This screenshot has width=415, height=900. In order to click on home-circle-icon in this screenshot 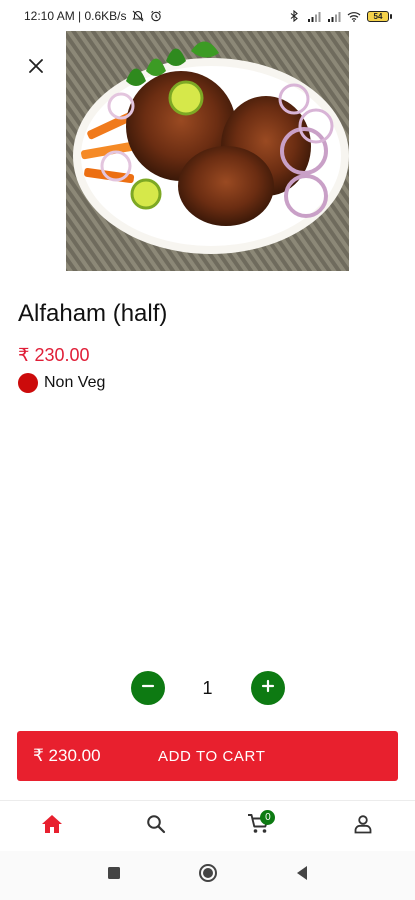, I will do `click(208, 875)`.